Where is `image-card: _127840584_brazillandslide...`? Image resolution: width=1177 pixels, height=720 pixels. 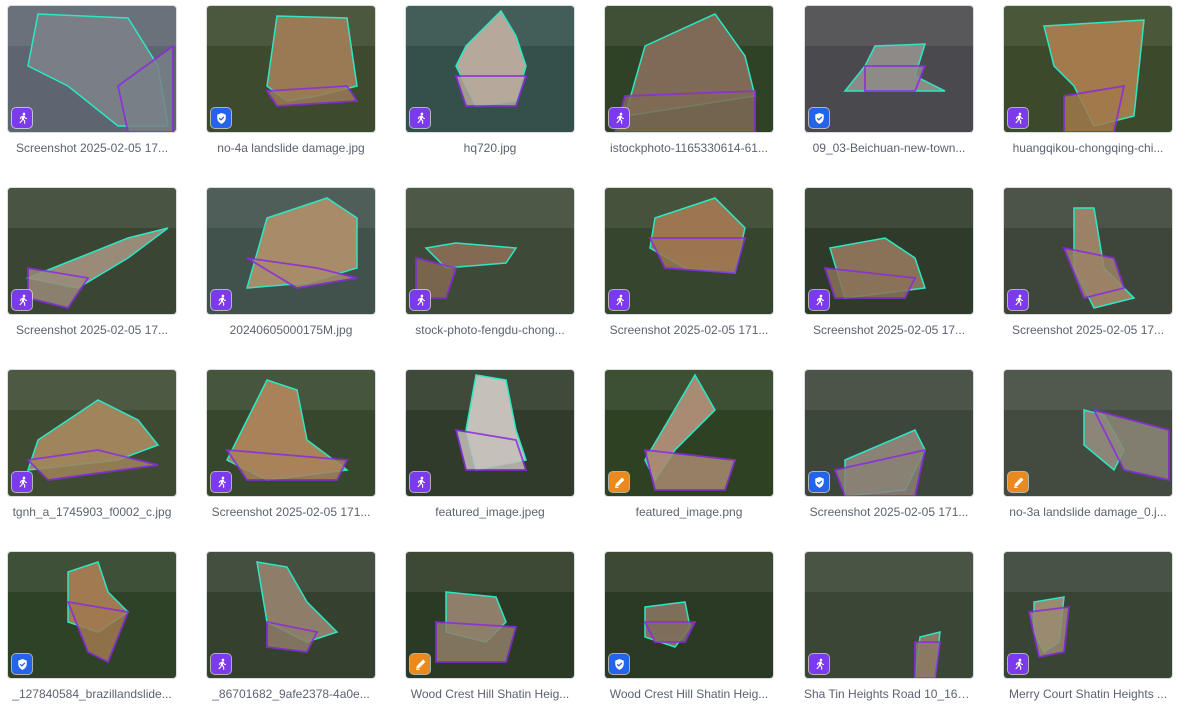
image-card: _127840584_brazillandslide... is located at coordinates (92, 626).